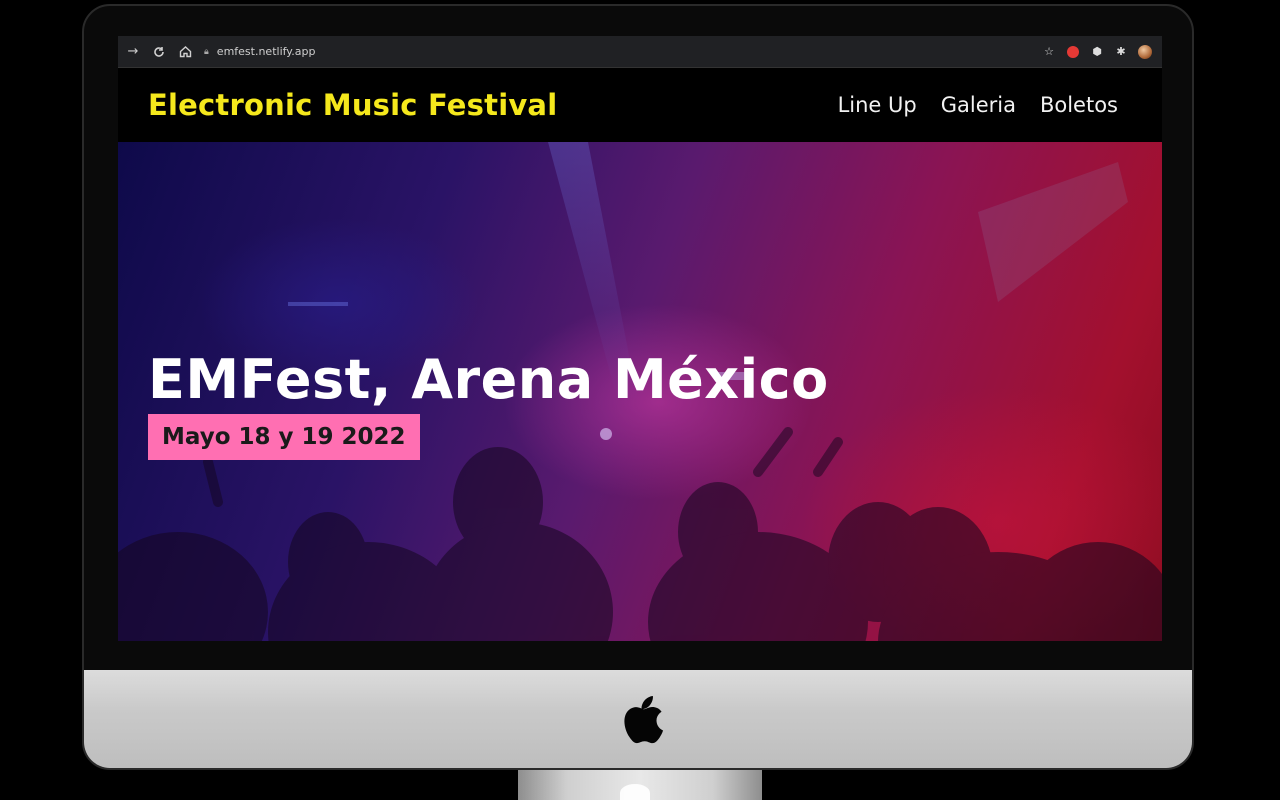 This screenshot has width=1280, height=800. I want to click on reload-icon, so click(159, 52).